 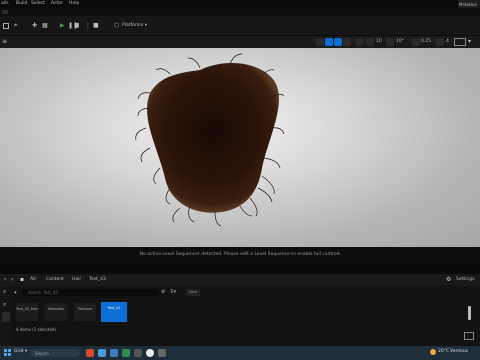 I want to click on collections-toggle, so click(x=6, y=317).